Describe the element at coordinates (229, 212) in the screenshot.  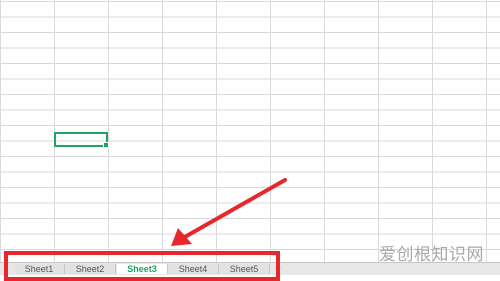
I see `pointer-arrow` at that location.